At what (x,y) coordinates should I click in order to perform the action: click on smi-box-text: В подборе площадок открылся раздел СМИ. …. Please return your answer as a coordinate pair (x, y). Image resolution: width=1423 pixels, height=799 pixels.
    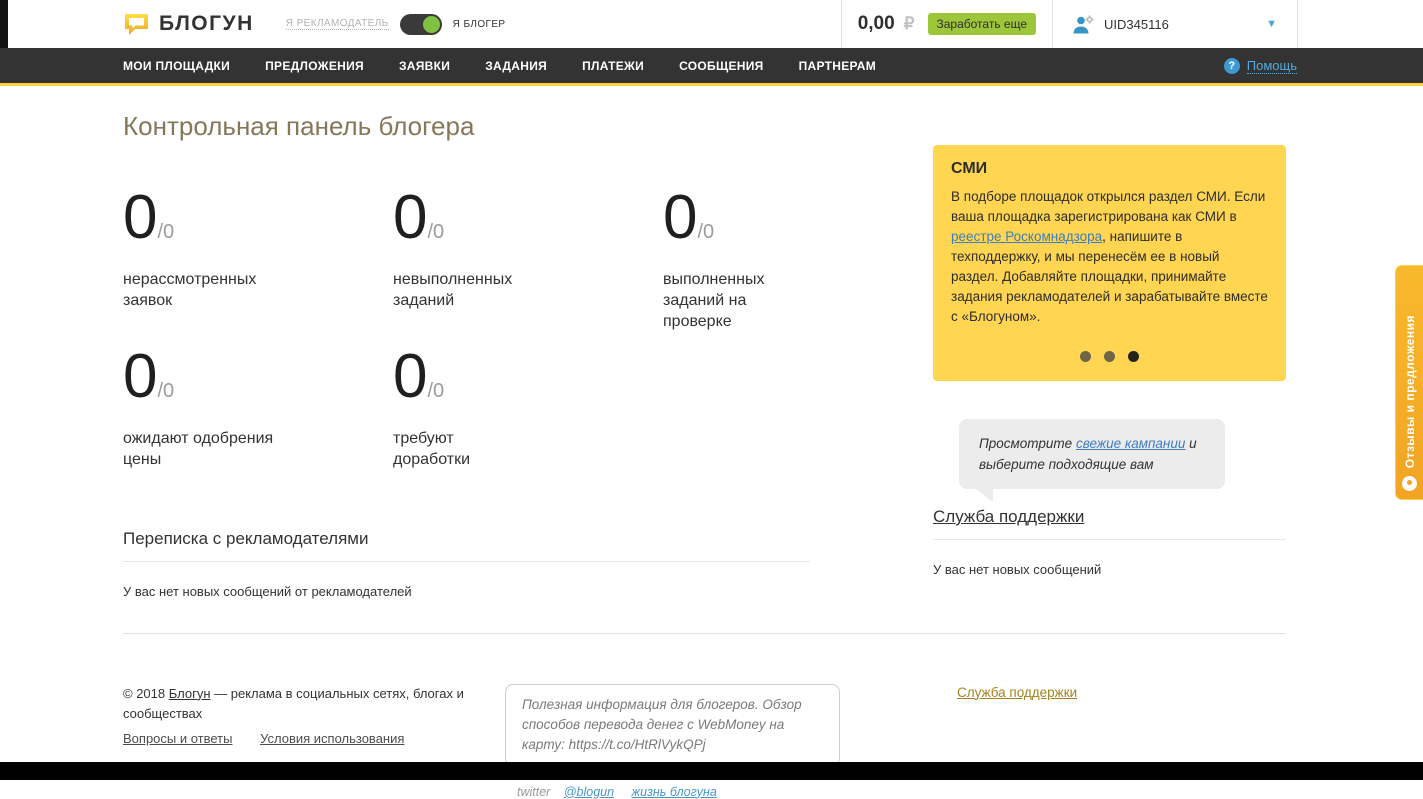
    Looking at the image, I should click on (1109, 257).